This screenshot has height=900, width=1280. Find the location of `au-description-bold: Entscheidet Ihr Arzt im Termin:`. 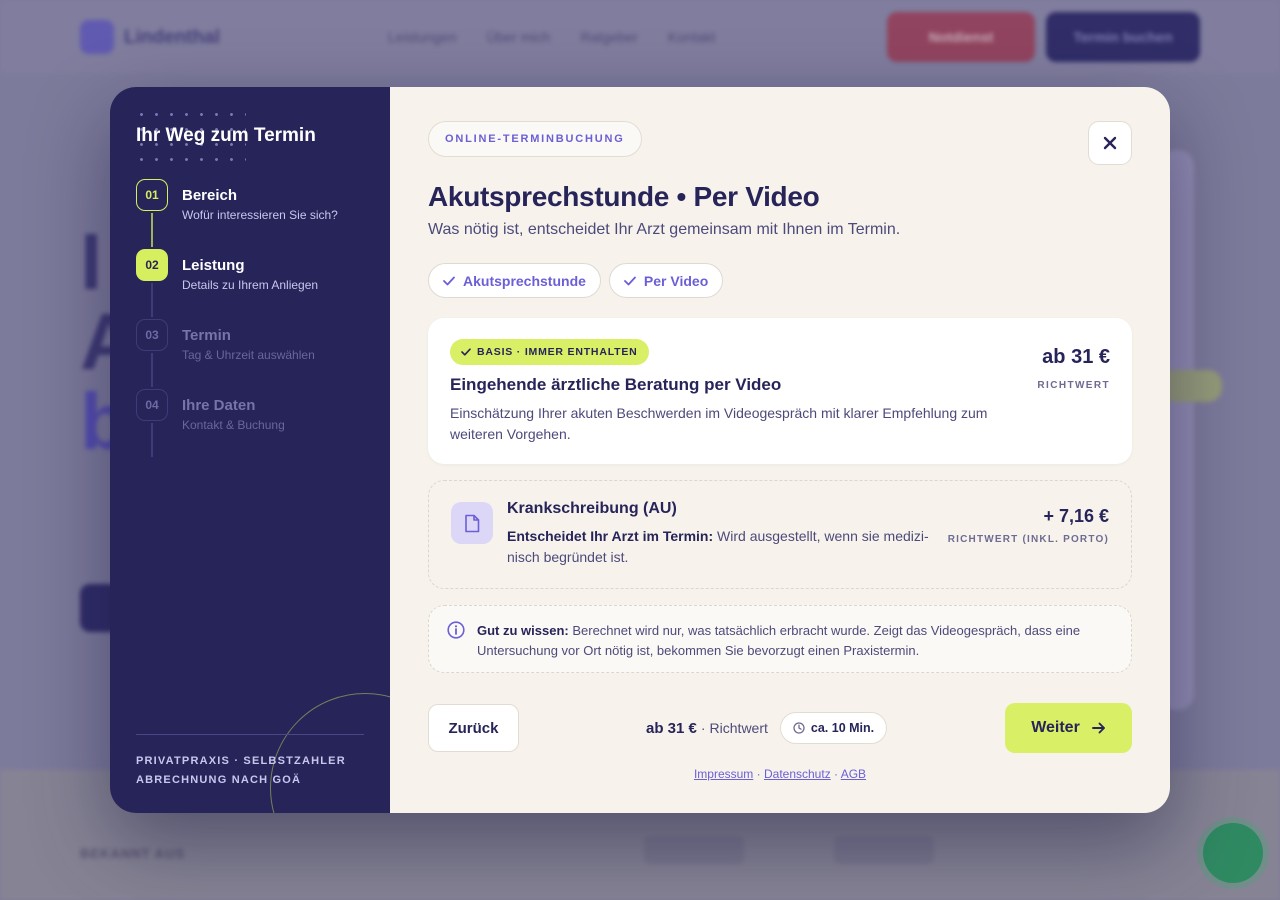

au-description-bold: Entscheidet Ihr Arzt im Termin: is located at coordinates (610, 536).